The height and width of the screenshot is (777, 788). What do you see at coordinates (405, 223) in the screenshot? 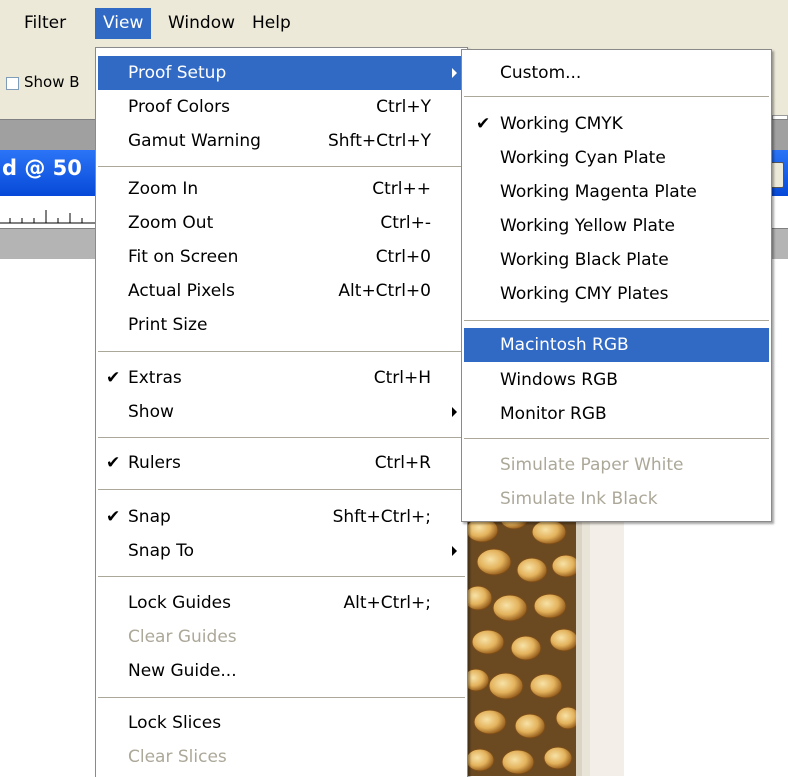
I see `menu-item-shortcut: Ctrl+-` at bounding box center [405, 223].